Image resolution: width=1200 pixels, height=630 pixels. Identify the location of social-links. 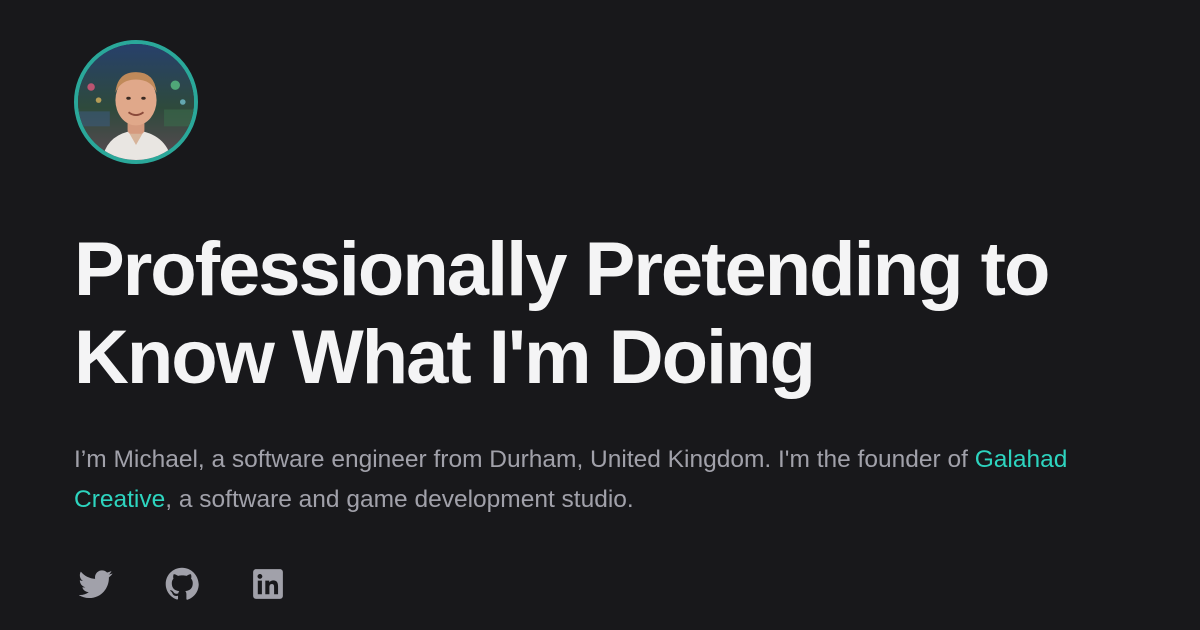
(182, 584).